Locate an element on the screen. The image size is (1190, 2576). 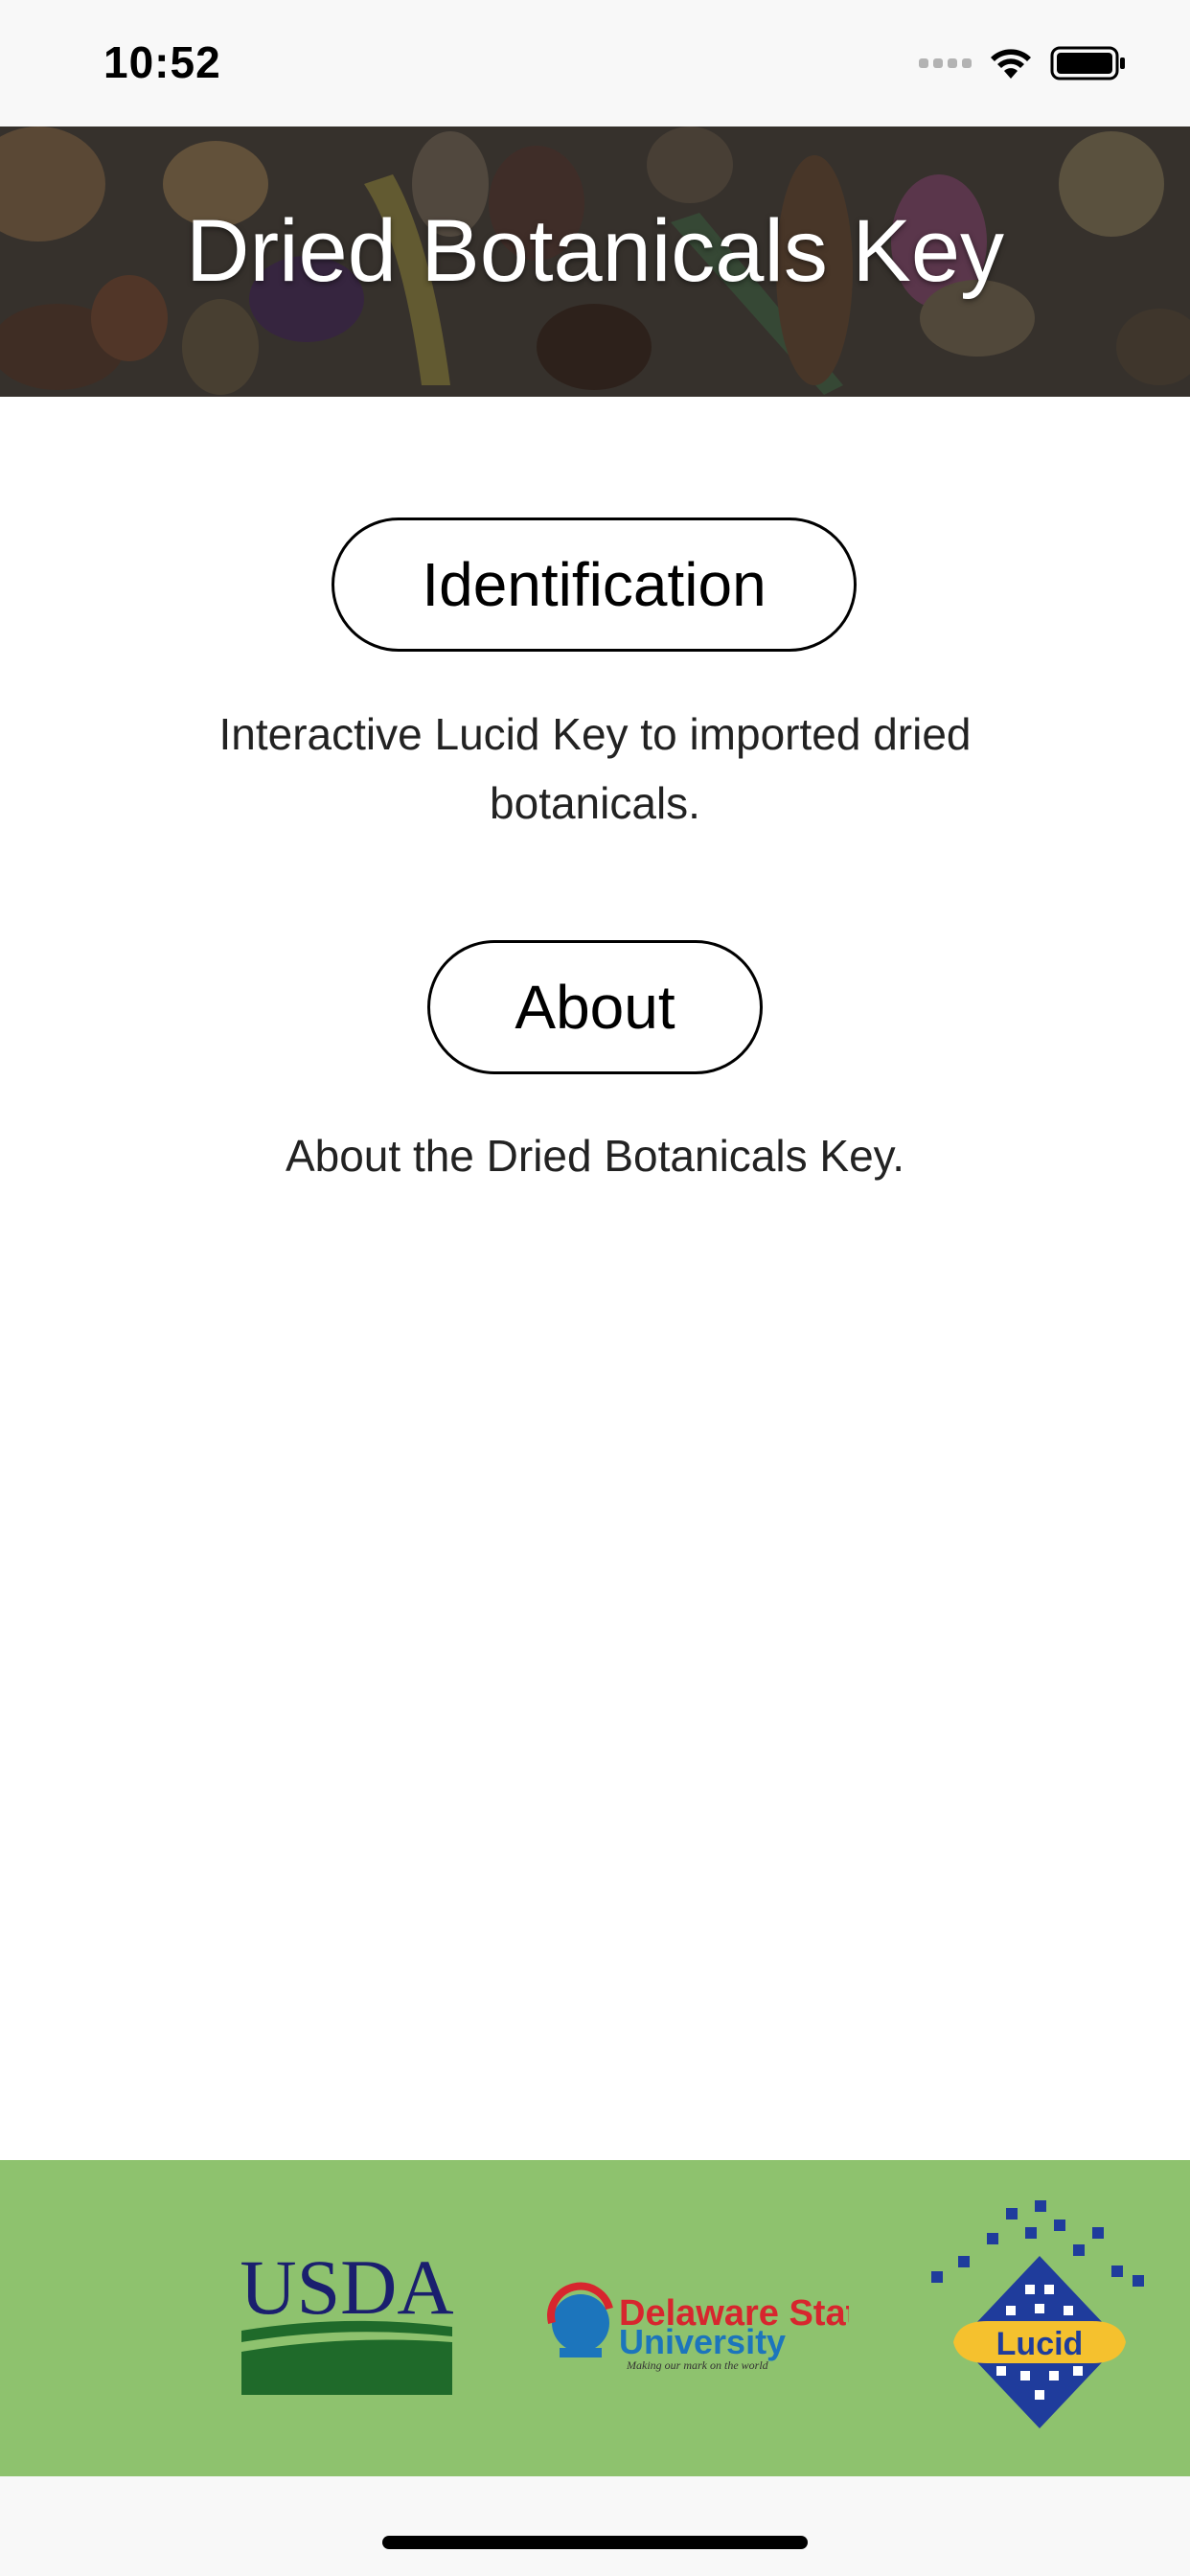
home-indicator-area is located at coordinates (595, 2526).